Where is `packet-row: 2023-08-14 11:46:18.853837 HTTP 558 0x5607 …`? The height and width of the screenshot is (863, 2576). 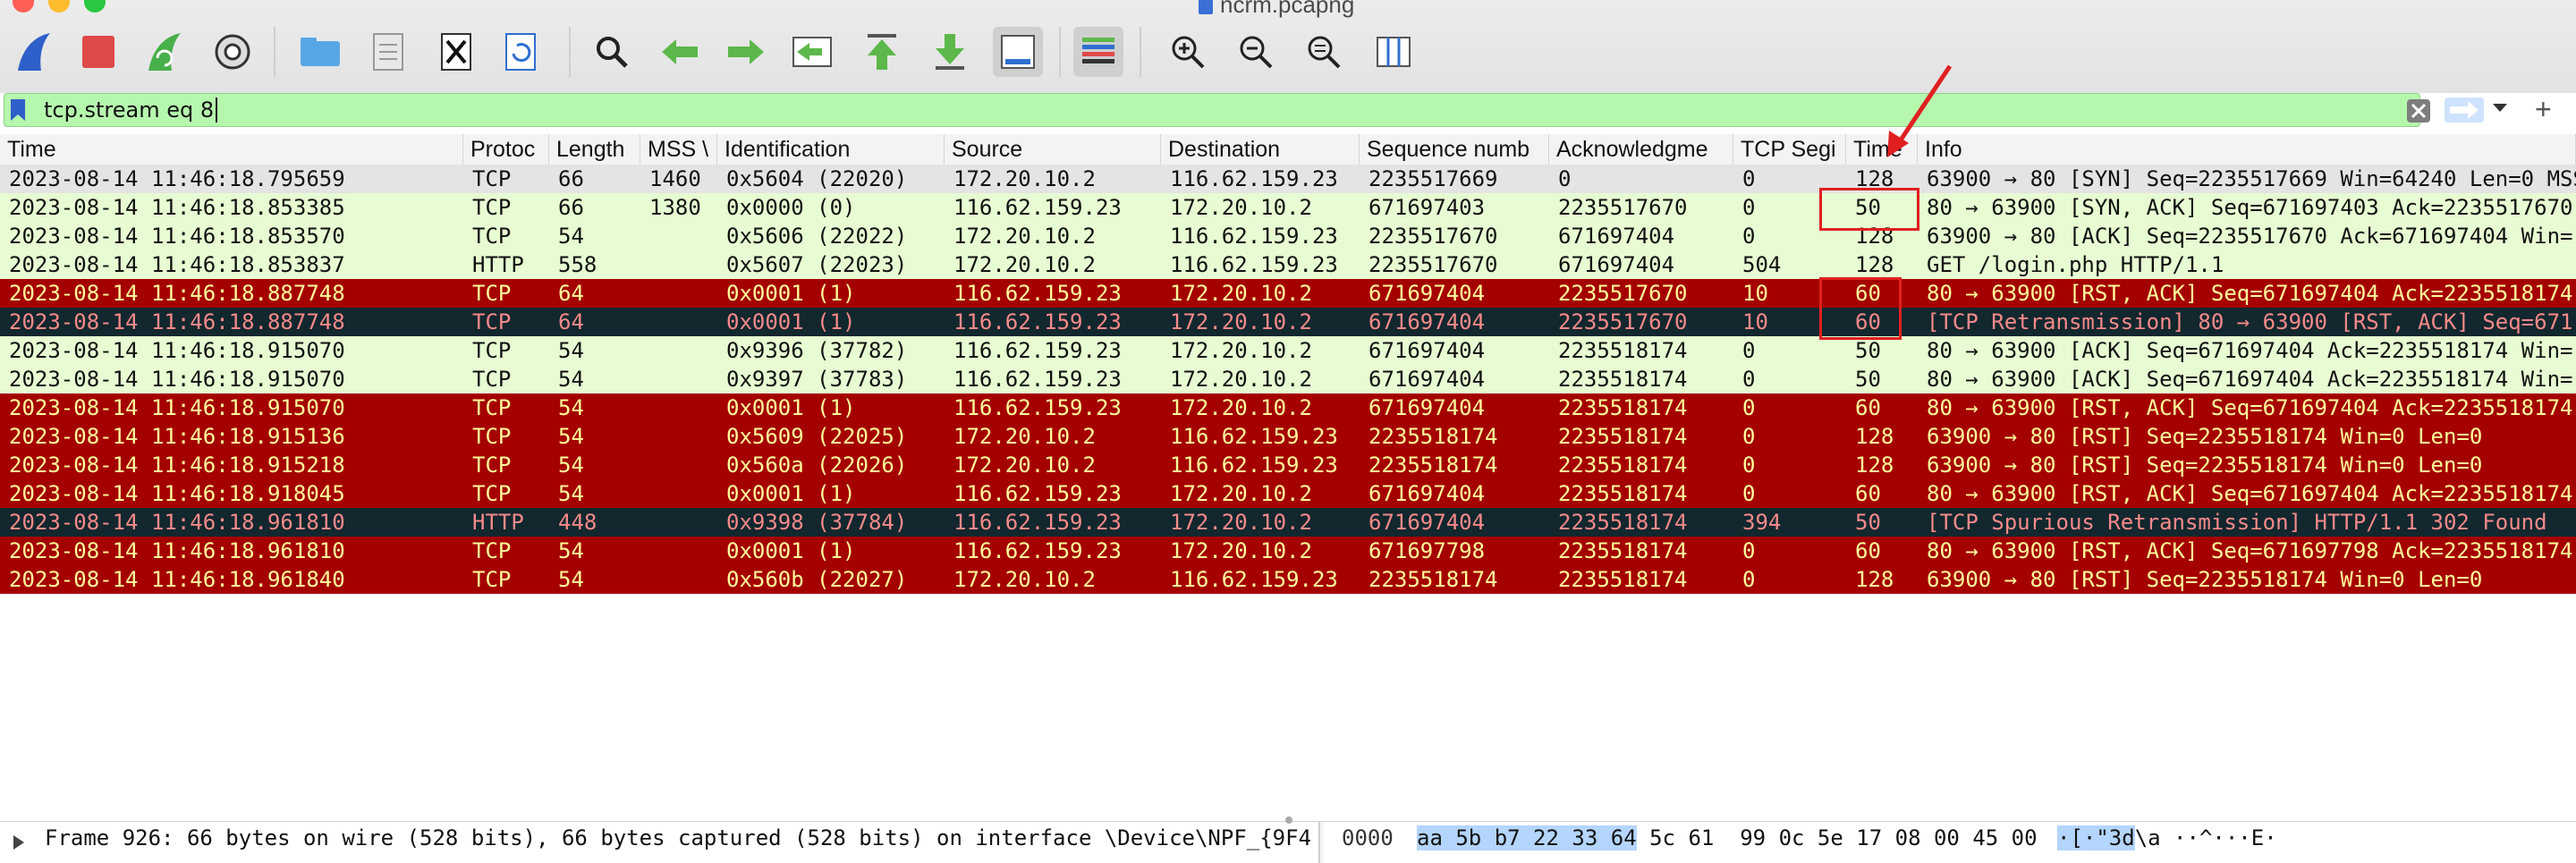
packet-row: 2023-08-14 11:46:18.853837 HTTP 558 0x5607 … is located at coordinates (1288, 264).